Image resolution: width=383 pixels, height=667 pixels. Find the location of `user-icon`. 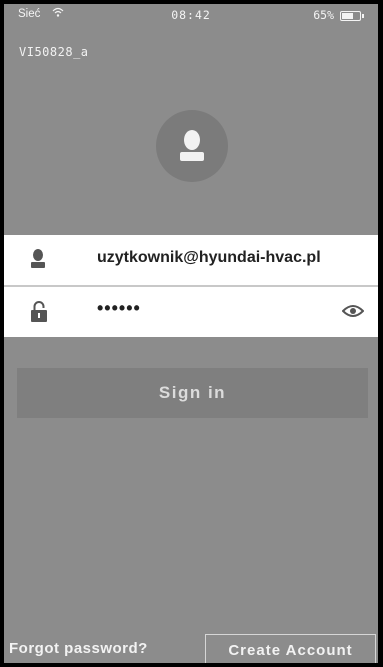

user-icon is located at coordinates (38, 261).